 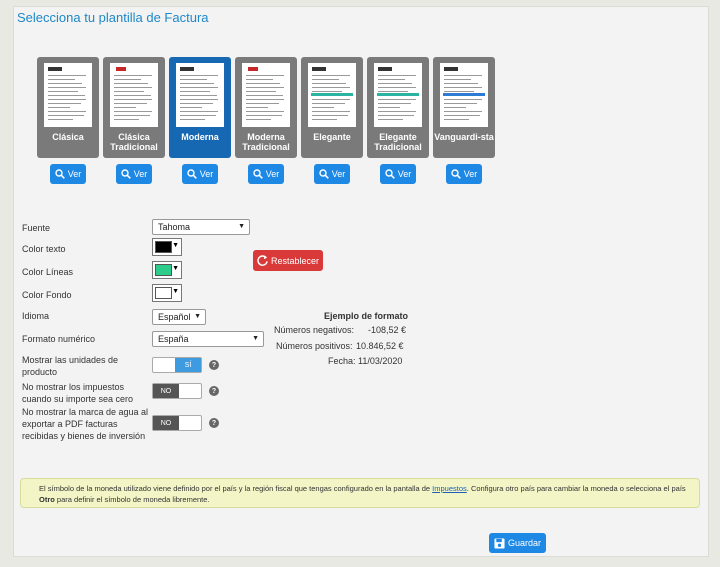 I want to click on template-name: Moderna Tradicional, so click(x=266, y=142).